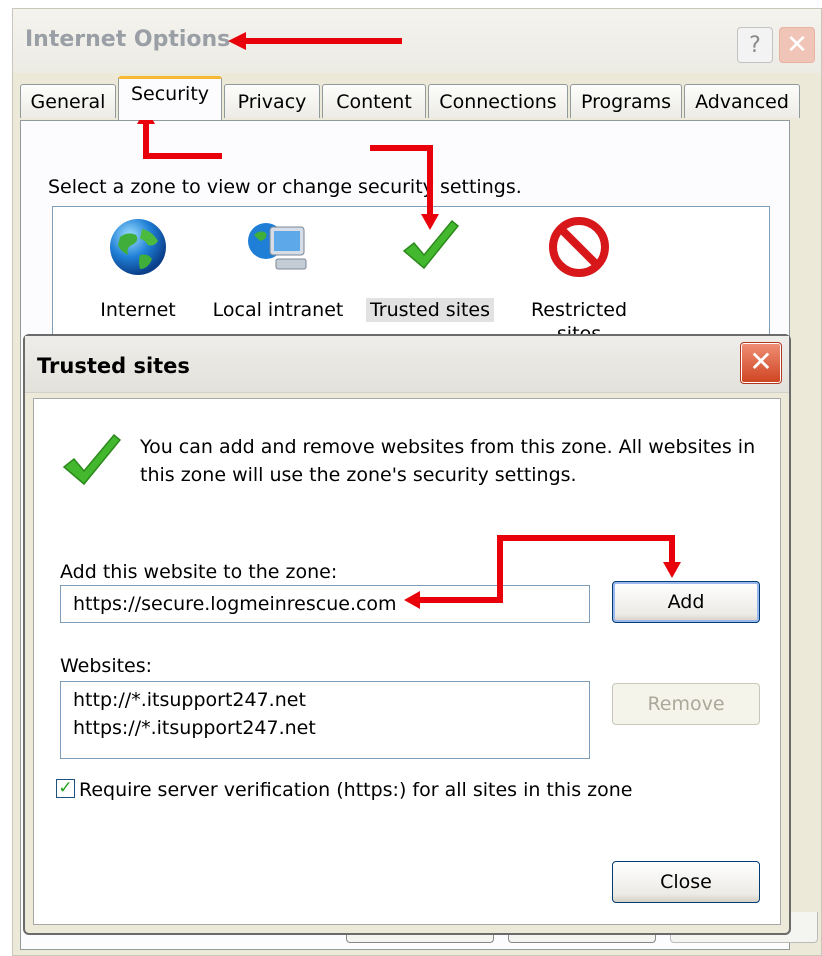 The image size is (822, 956). Describe the element at coordinates (686, 704) in the screenshot. I see `remove-button: Remove` at that location.